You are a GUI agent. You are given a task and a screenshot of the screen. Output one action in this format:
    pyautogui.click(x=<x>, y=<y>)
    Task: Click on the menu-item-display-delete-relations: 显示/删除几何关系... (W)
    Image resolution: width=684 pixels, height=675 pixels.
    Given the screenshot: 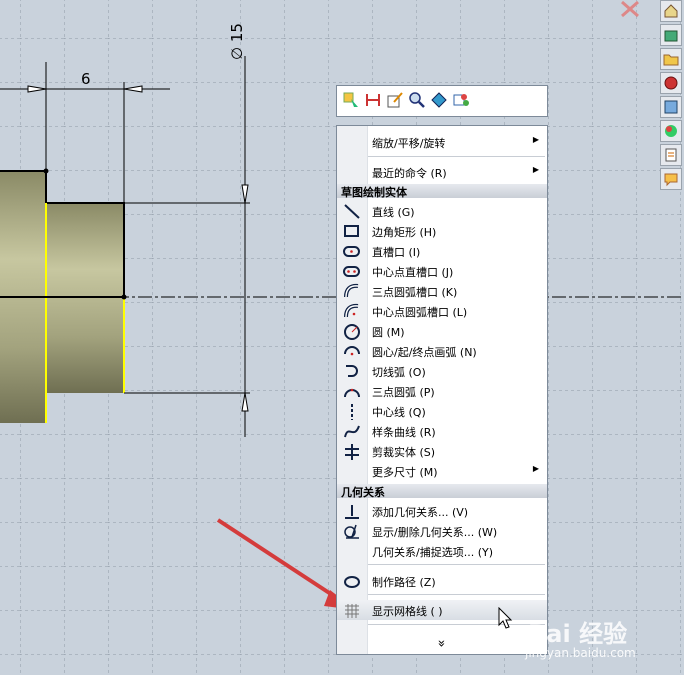 What is the action you would take?
    pyautogui.click(x=442, y=531)
    